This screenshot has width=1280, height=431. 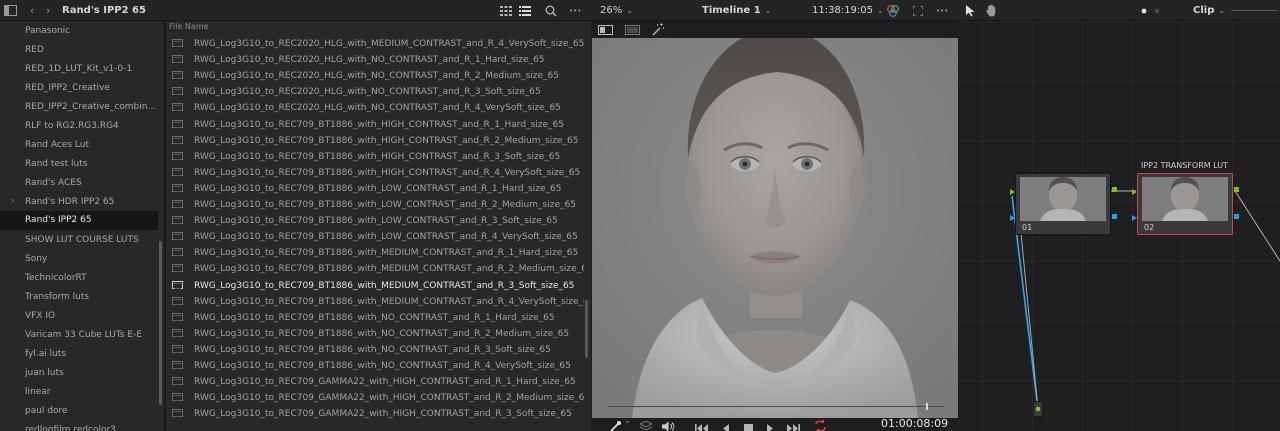 What do you see at coordinates (79, 373) in the screenshot?
I see `sidebar-item: juan luts` at bounding box center [79, 373].